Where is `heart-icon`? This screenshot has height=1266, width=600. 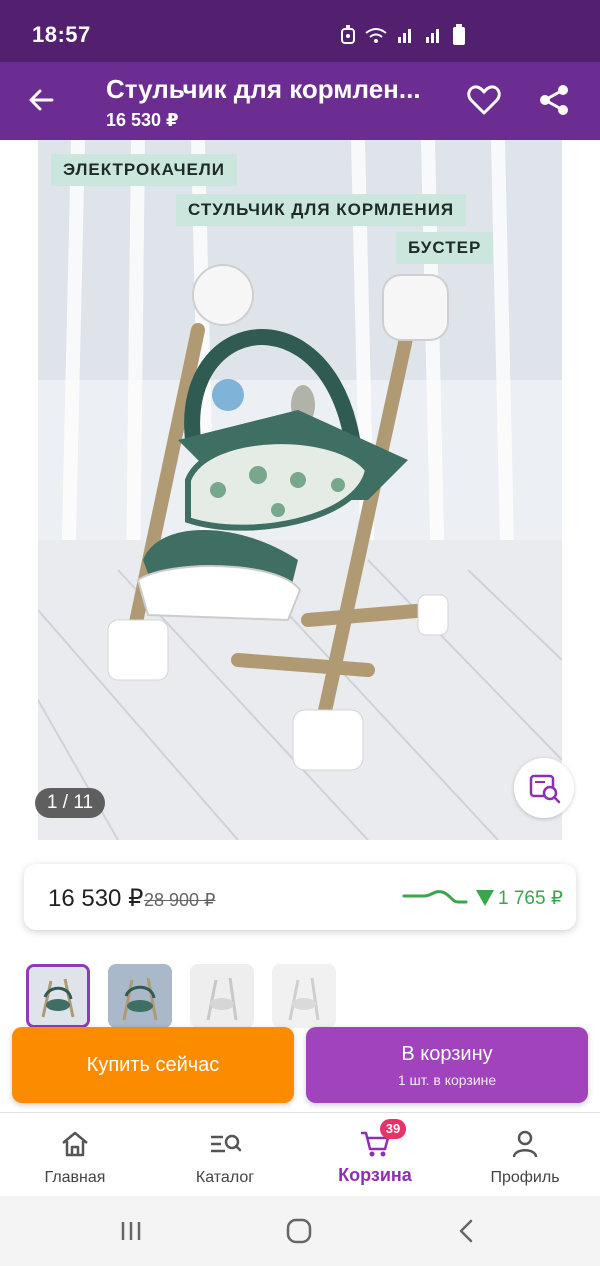 heart-icon is located at coordinates (484, 100).